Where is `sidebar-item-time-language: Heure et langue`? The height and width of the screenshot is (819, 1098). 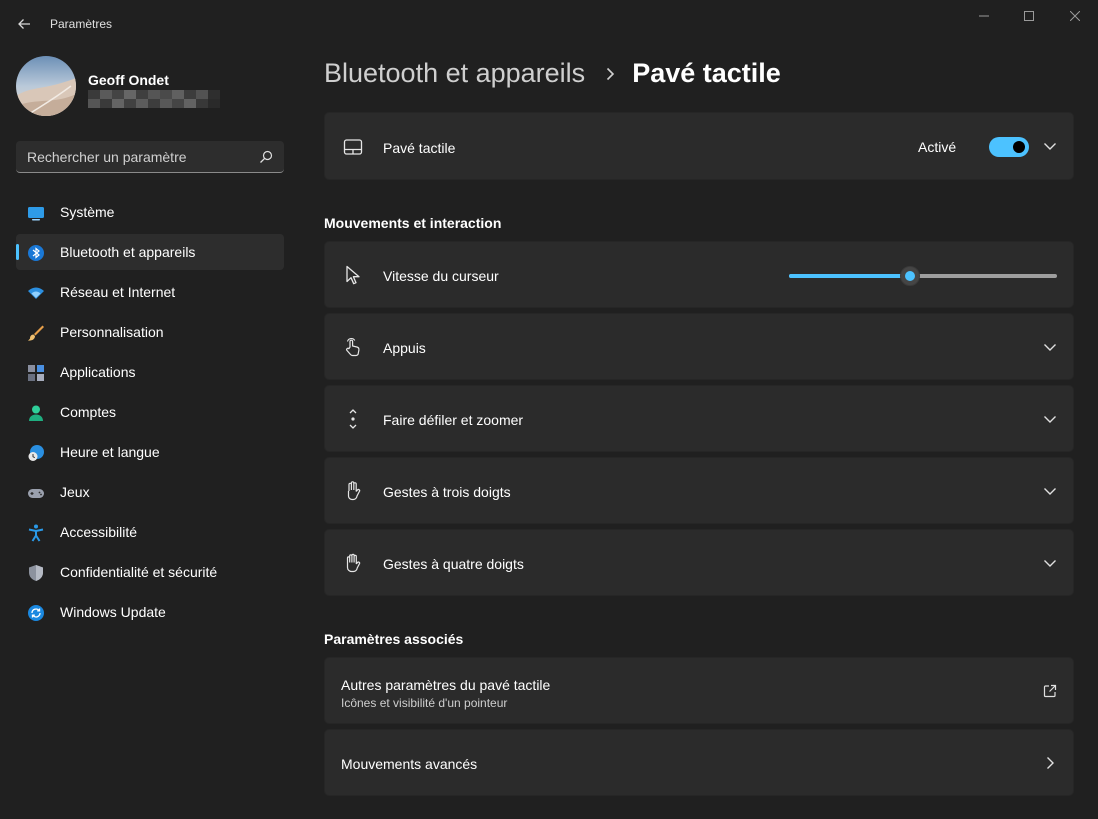
sidebar-item-time-language: Heure et langue is located at coordinates (150, 452).